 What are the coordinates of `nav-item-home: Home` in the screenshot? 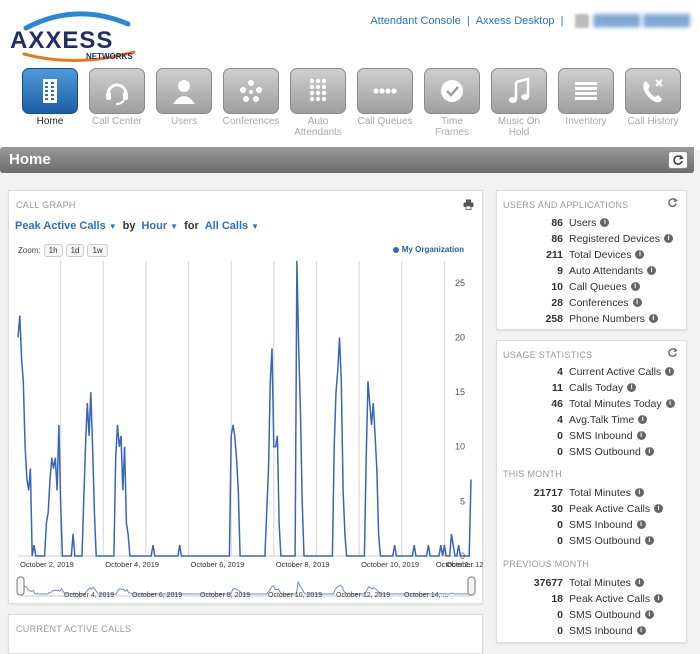 It's located at (50, 103).